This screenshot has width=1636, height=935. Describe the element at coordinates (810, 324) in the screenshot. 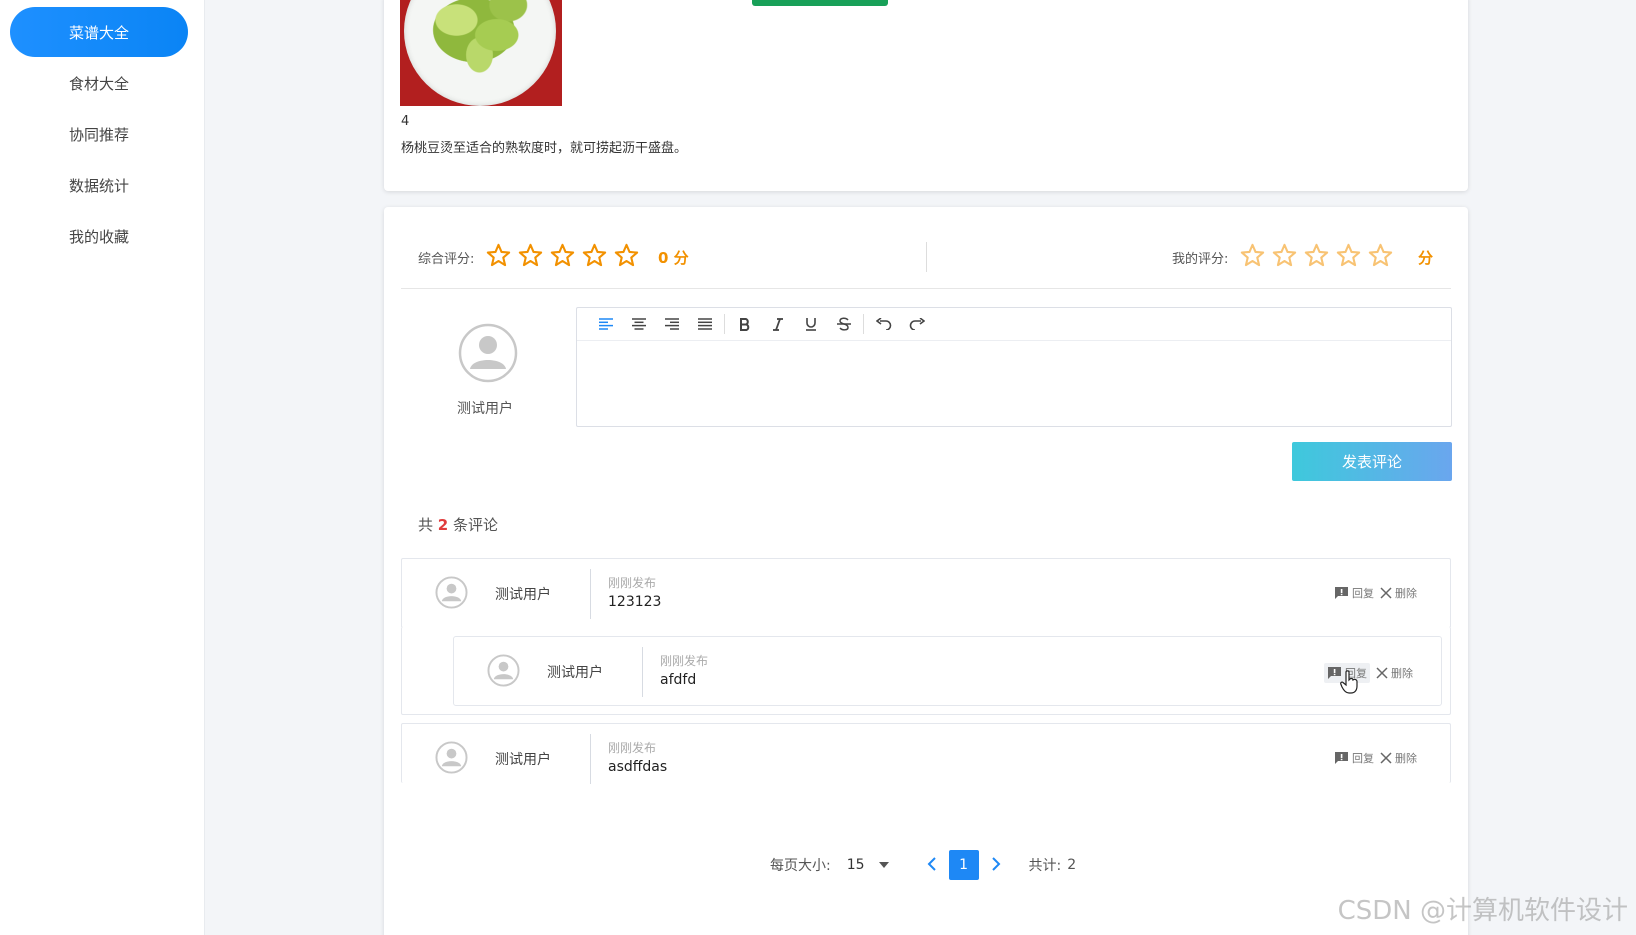

I see `underline-icon` at that location.